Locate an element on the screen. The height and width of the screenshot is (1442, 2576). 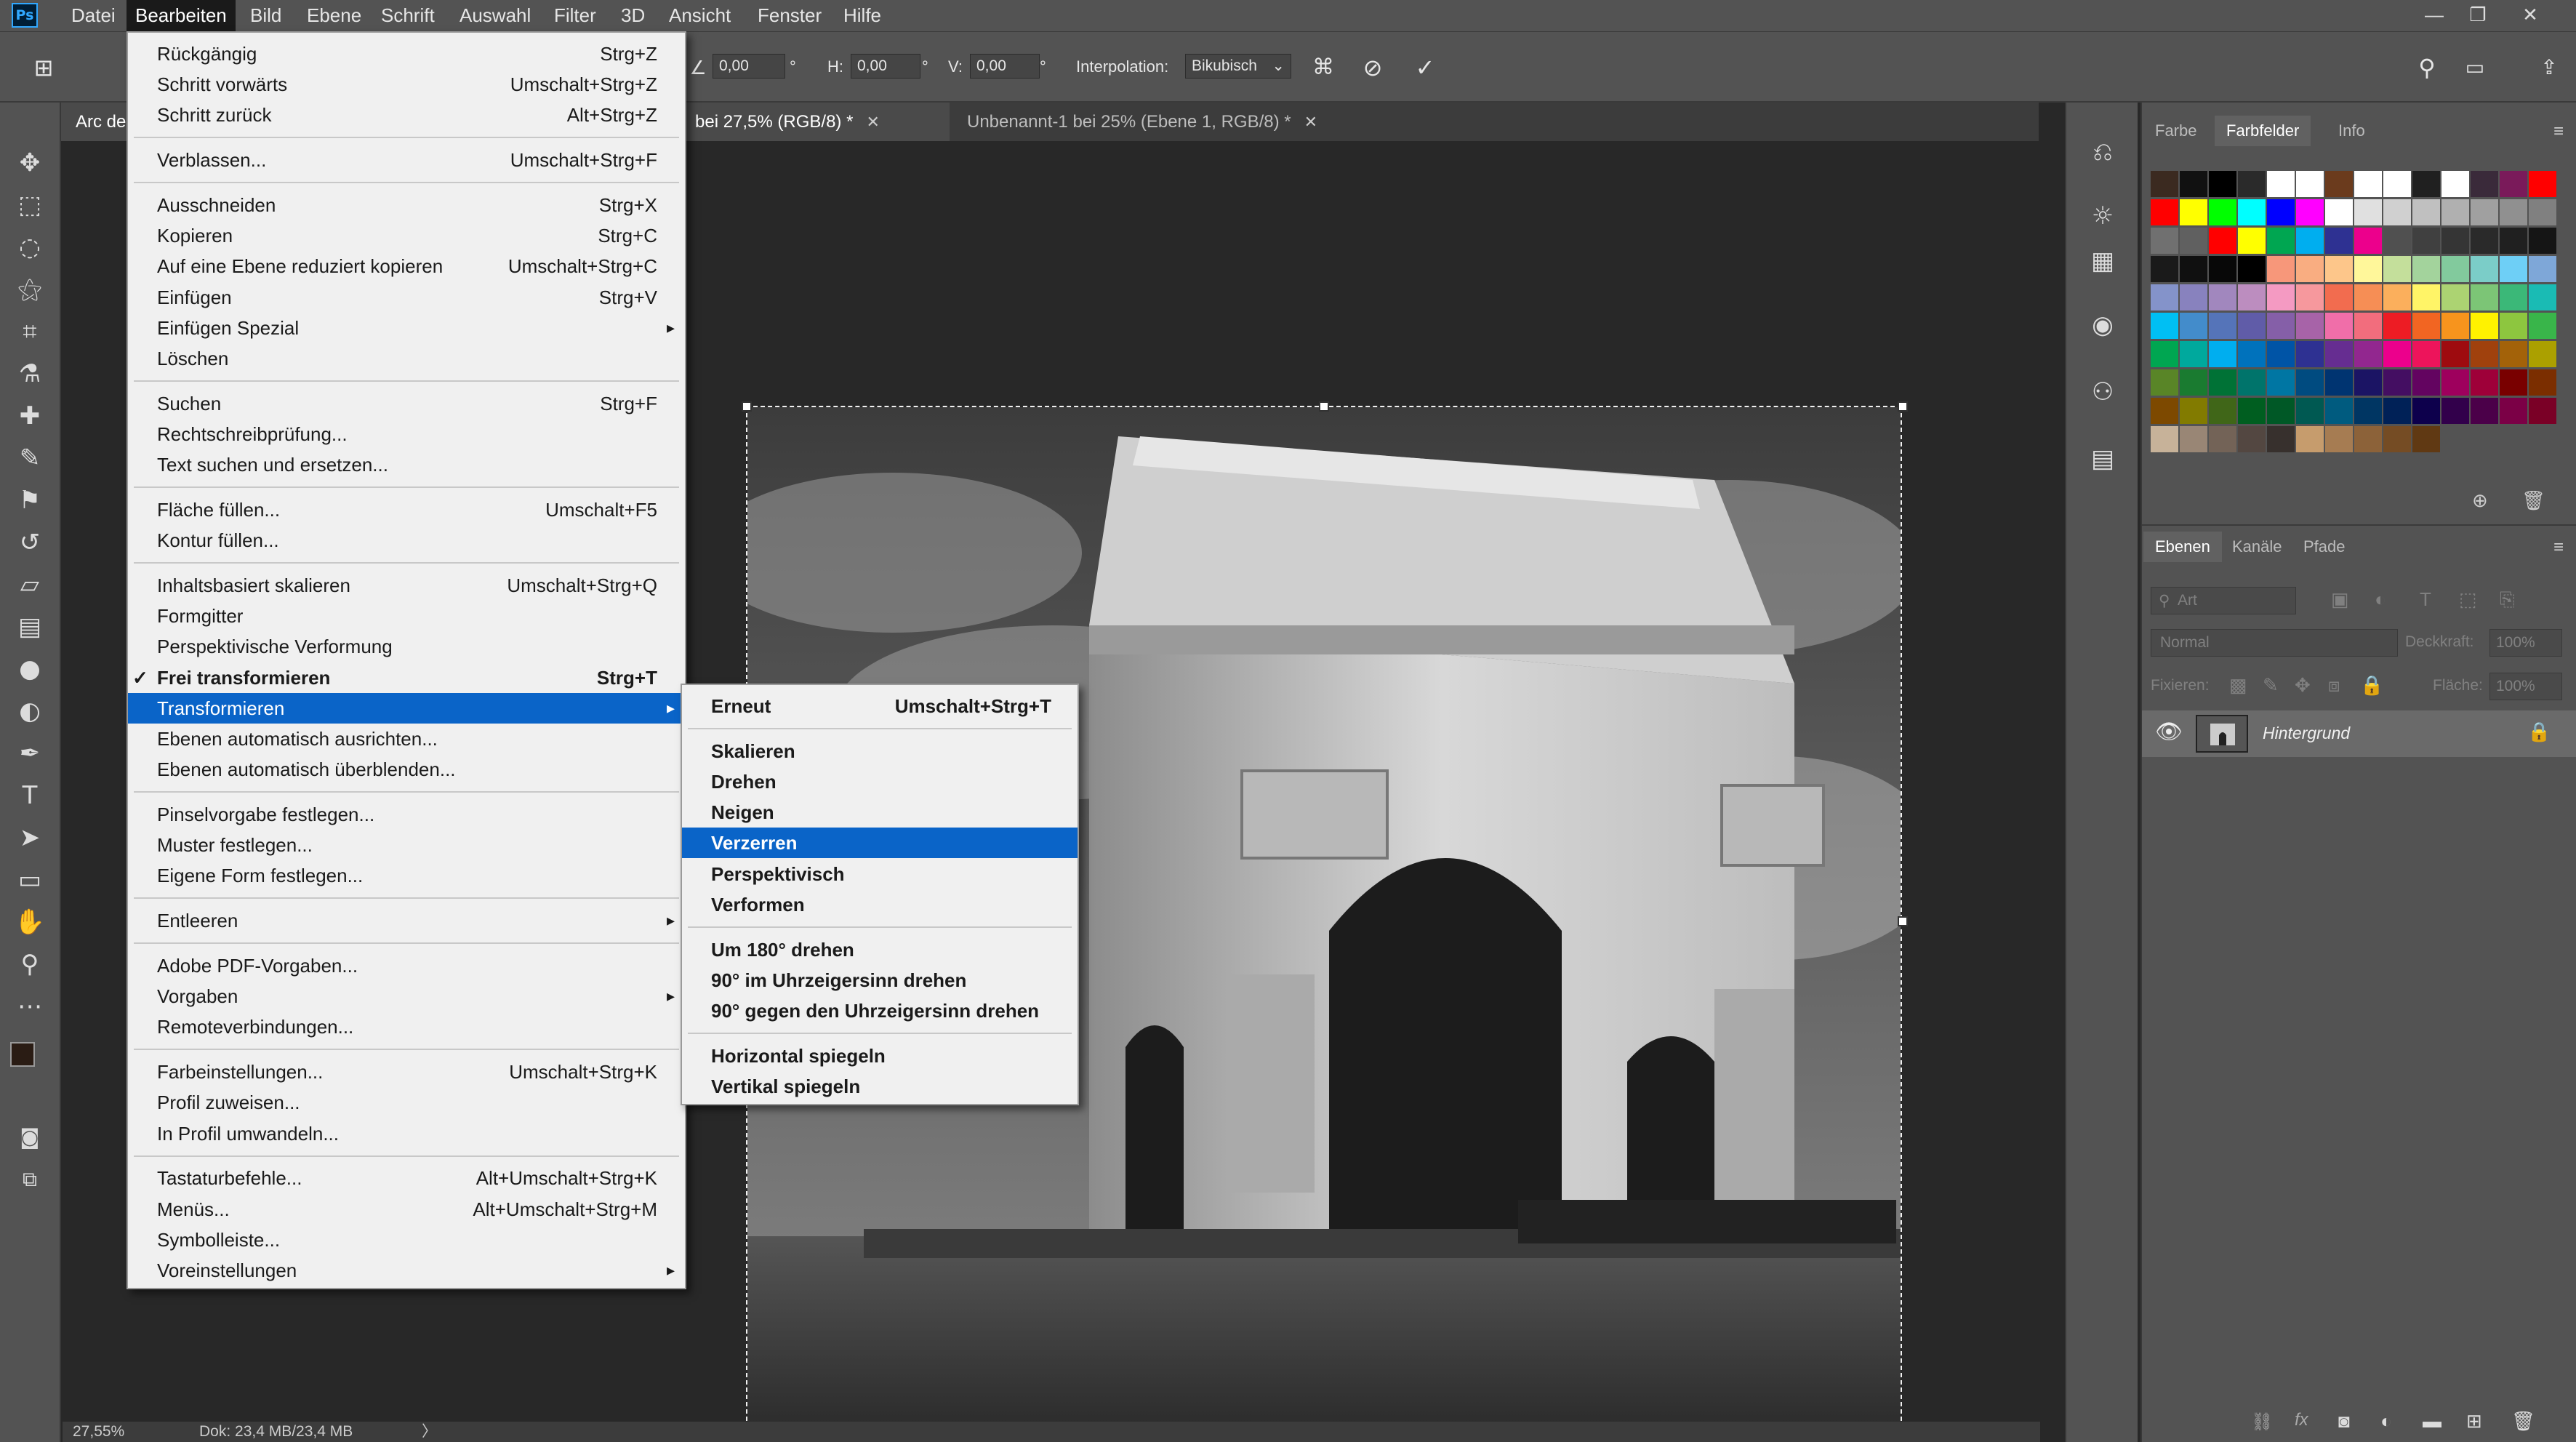
screen-mode-icon: ⧉ is located at coordinates (29, 1179).